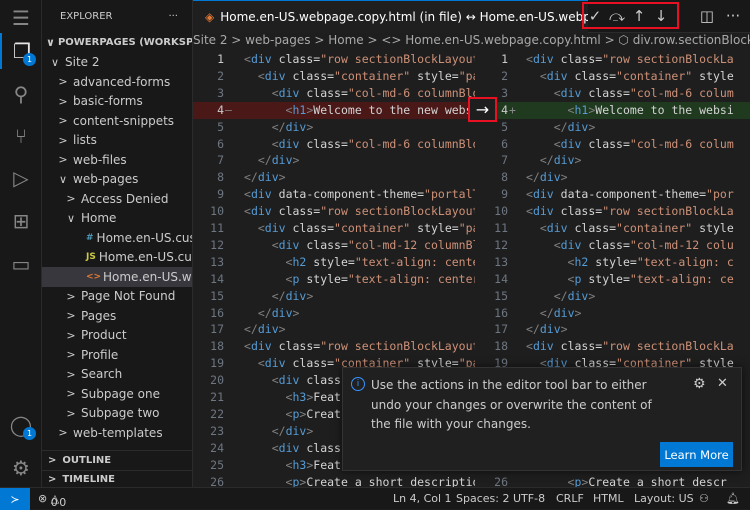  What do you see at coordinates (733, 498) in the screenshot?
I see `notifications-bell-icon: 🔔︎` at bounding box center [733, 498].